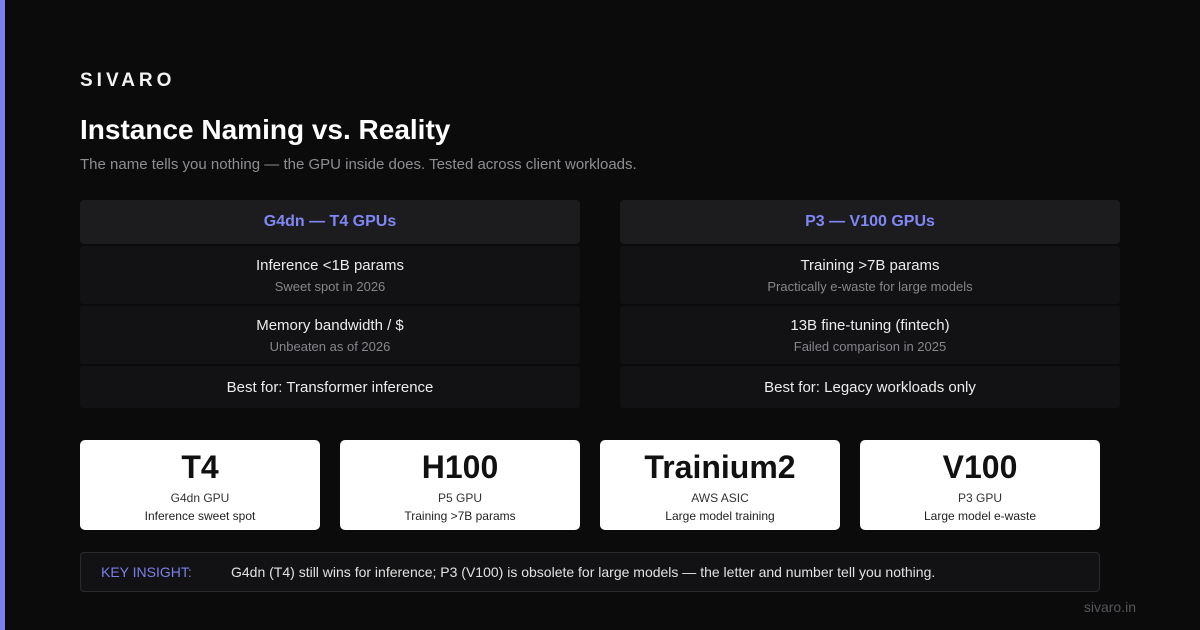 The width and height of the screenshot is (1200, 630). What do you see at coordinates (200, 498) in the screenshot?
I see `card-label: G4dn GPU` at bounding box center [200, 498].